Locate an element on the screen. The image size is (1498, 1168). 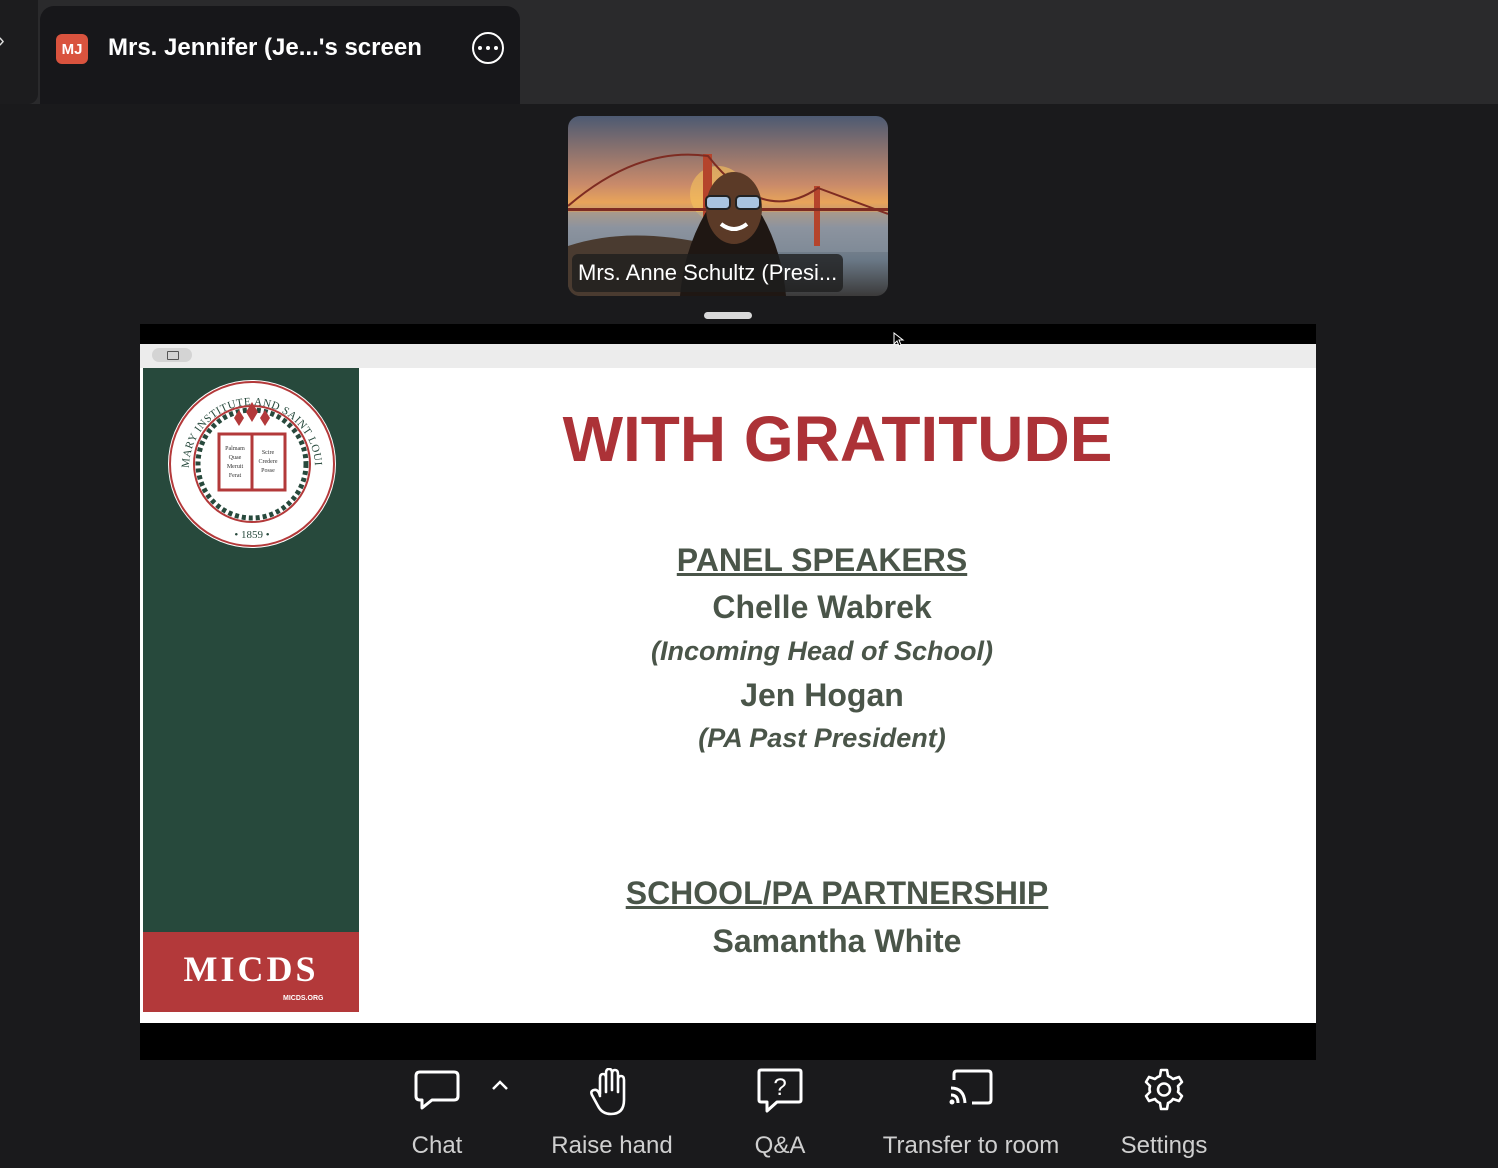
drag-handle is located at coordinates (728, 315).